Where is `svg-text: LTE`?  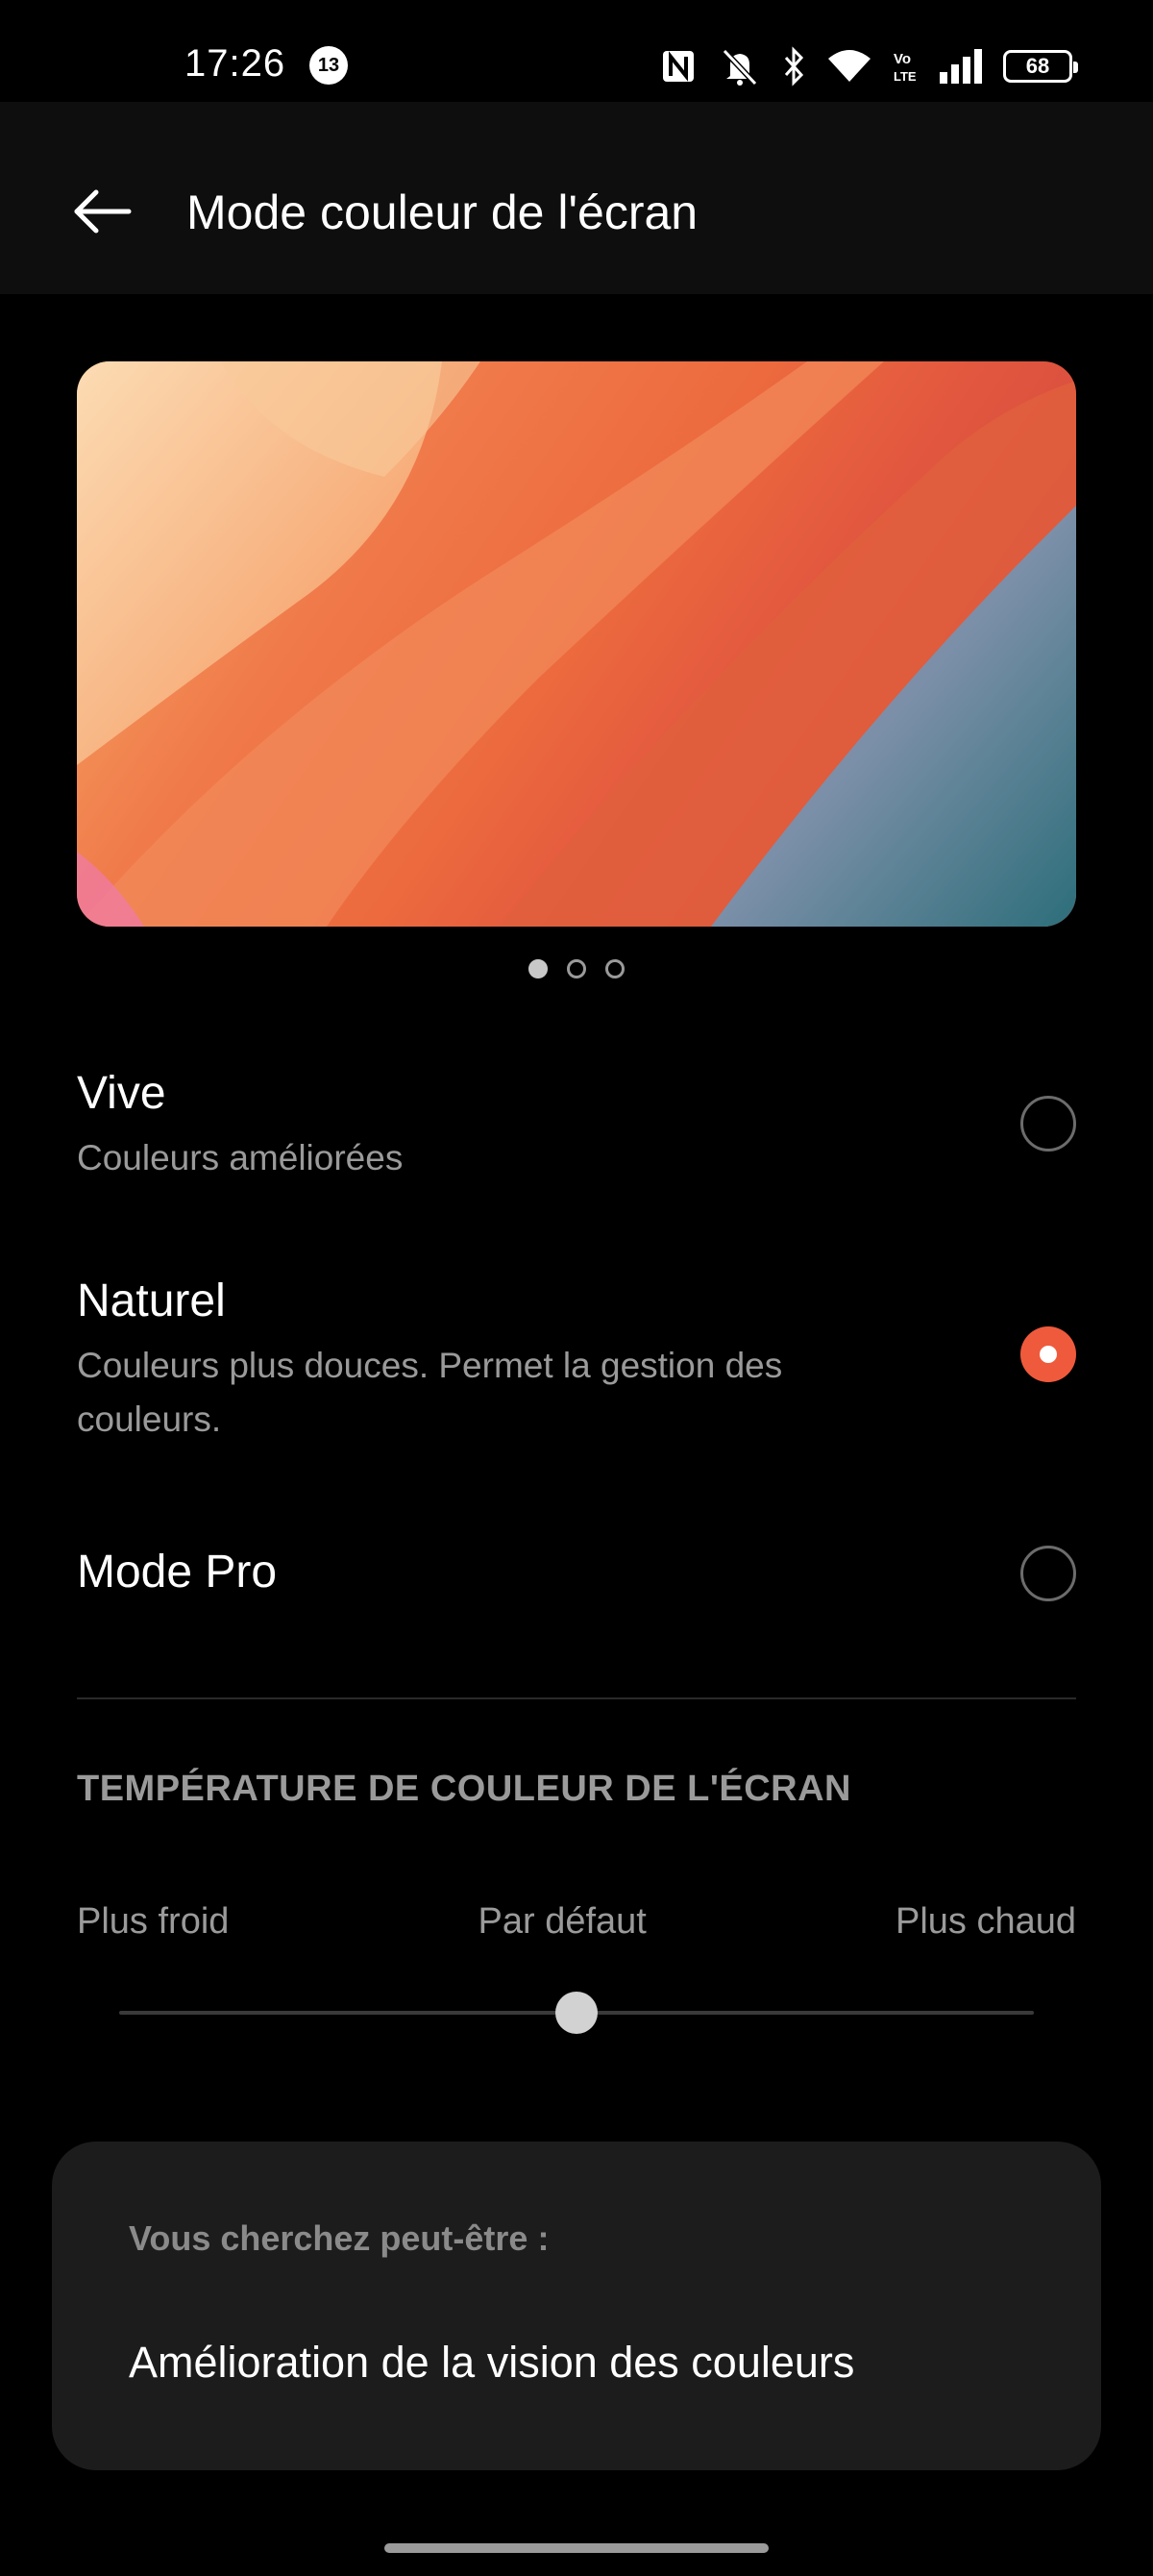 svg-text: LTE is located at coordinates (905, 76).